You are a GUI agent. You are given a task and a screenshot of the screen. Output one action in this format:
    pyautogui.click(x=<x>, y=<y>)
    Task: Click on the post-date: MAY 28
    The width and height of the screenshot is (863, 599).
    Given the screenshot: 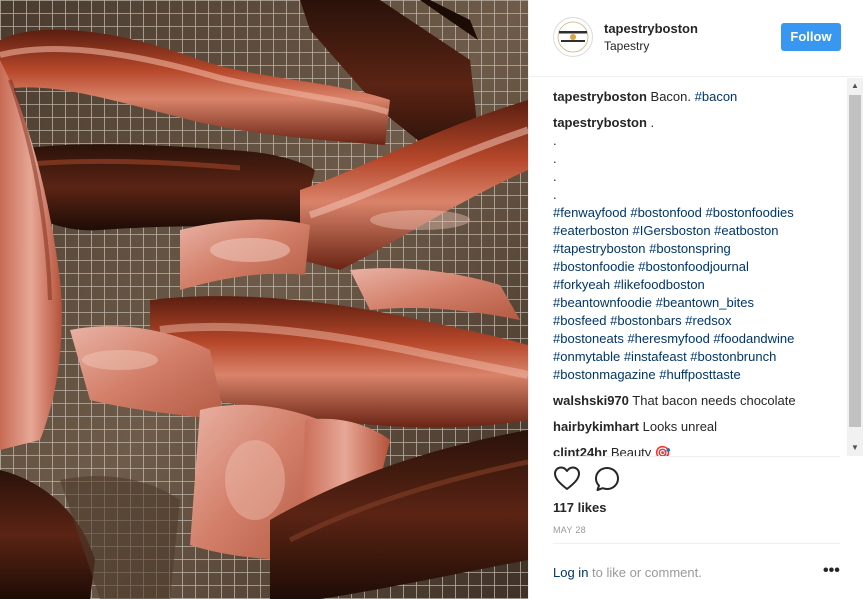 What is the action you would take?
    pyautogui.click(x=569, y=530)
    